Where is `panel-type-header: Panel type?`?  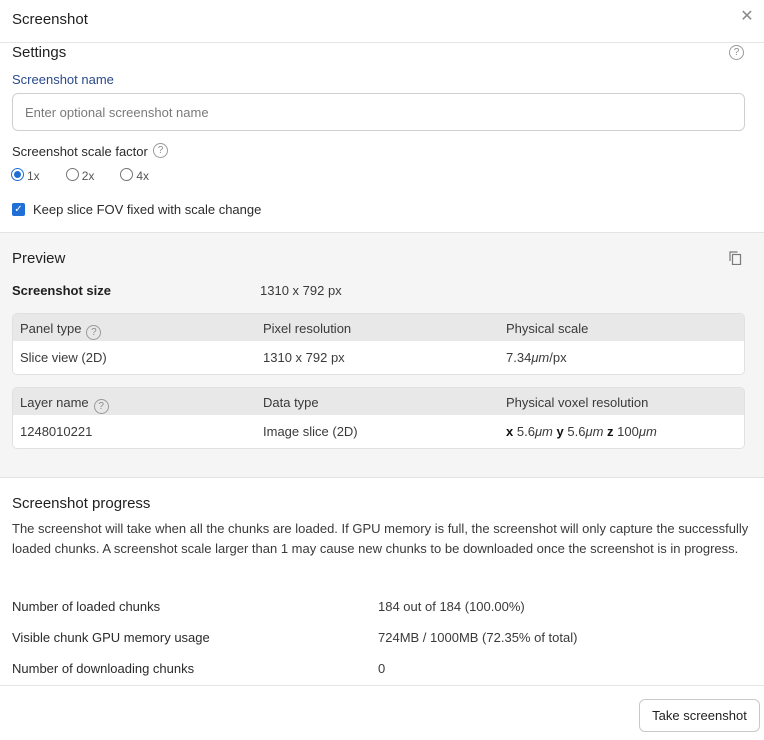 panel-type-header: Panel type? is located at coordinates (61, 330).